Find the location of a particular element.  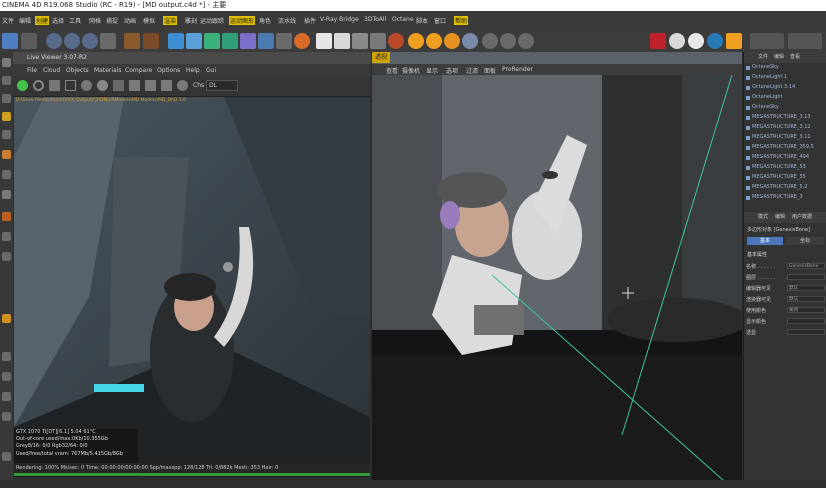

viewport-menu-item-5: 面板 is located at coordinates (490, 70).